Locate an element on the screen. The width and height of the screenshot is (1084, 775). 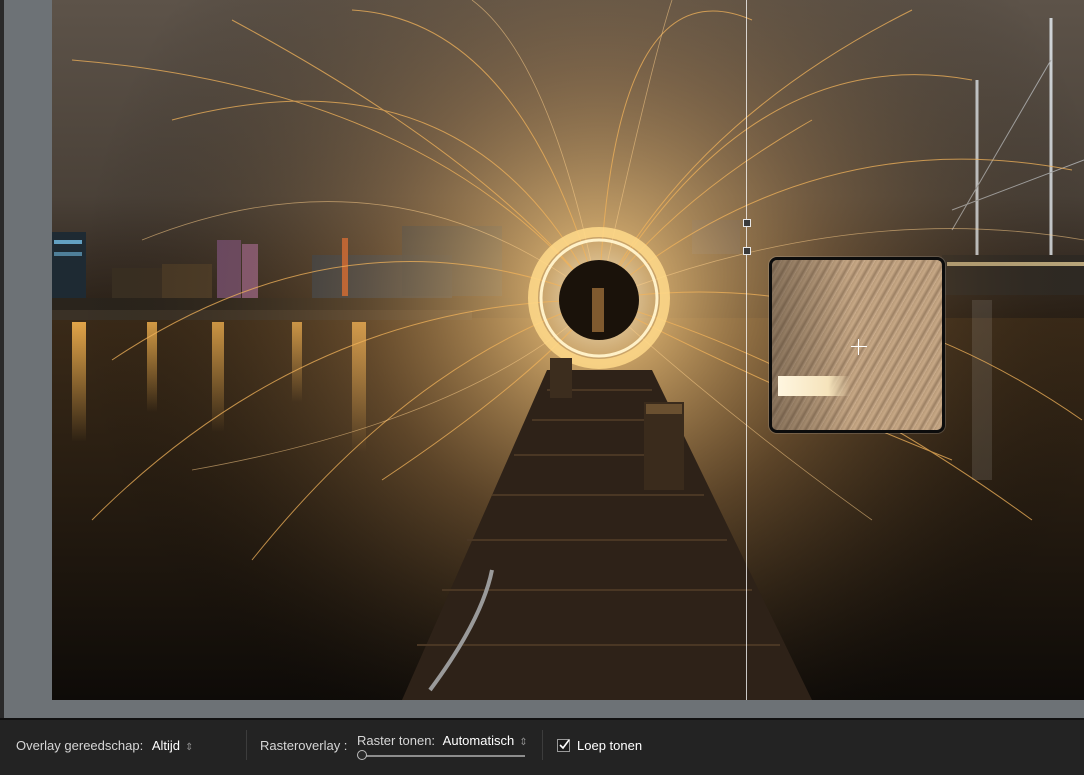
grid-opacity-slider is located at coordinates (442, 756).